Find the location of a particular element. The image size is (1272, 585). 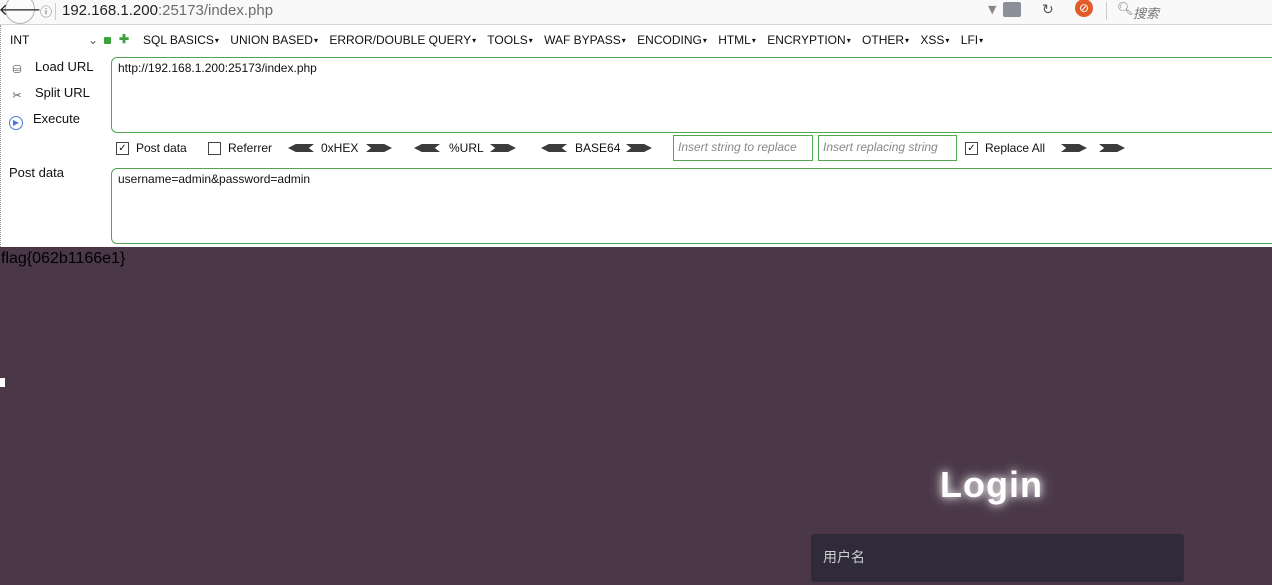

execute-button: ▶ Execute is located at coordinates (44, 120).